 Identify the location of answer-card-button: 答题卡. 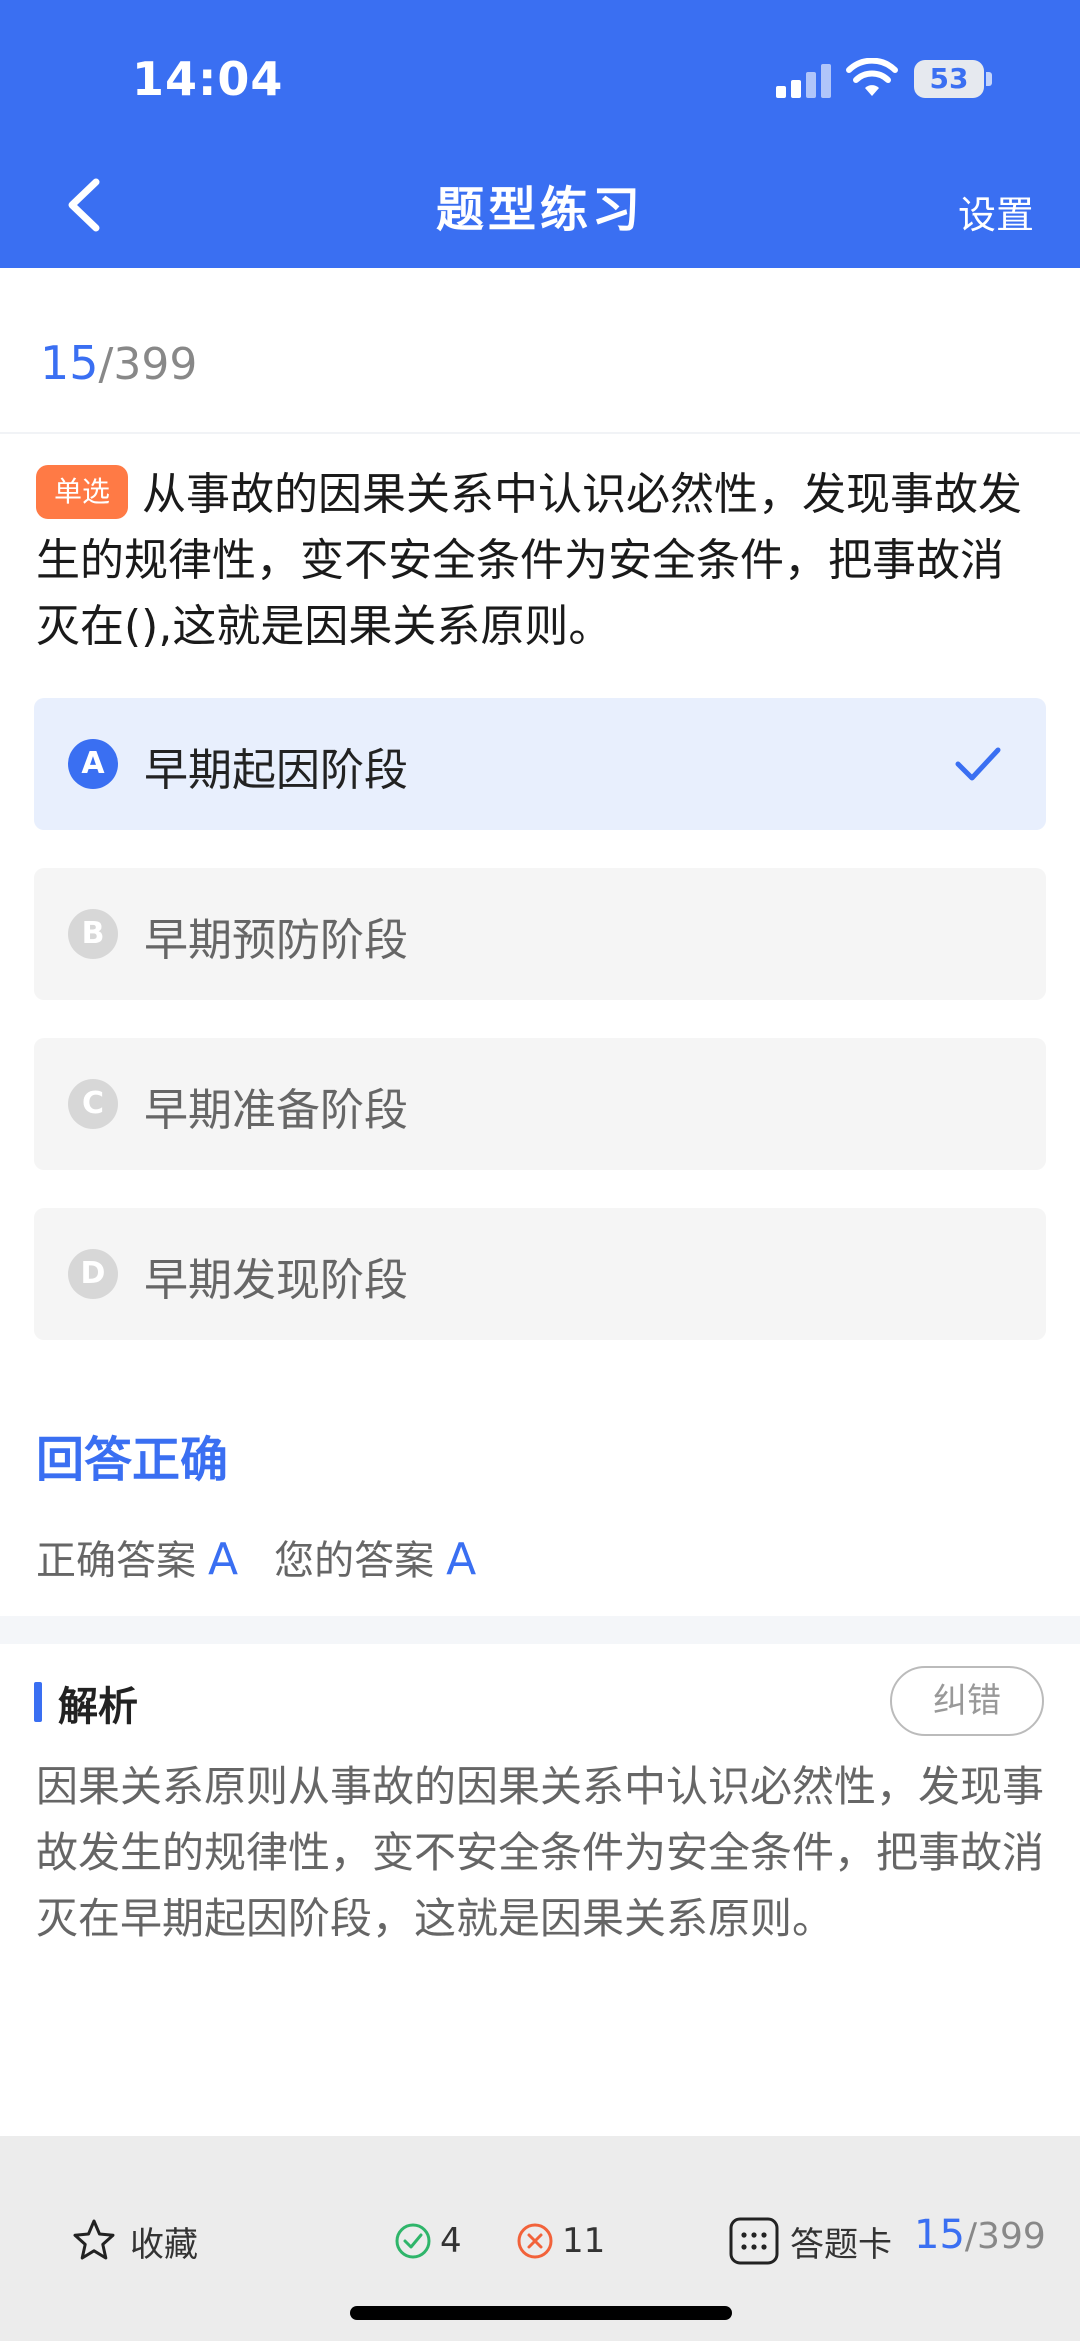
(810, 2241).